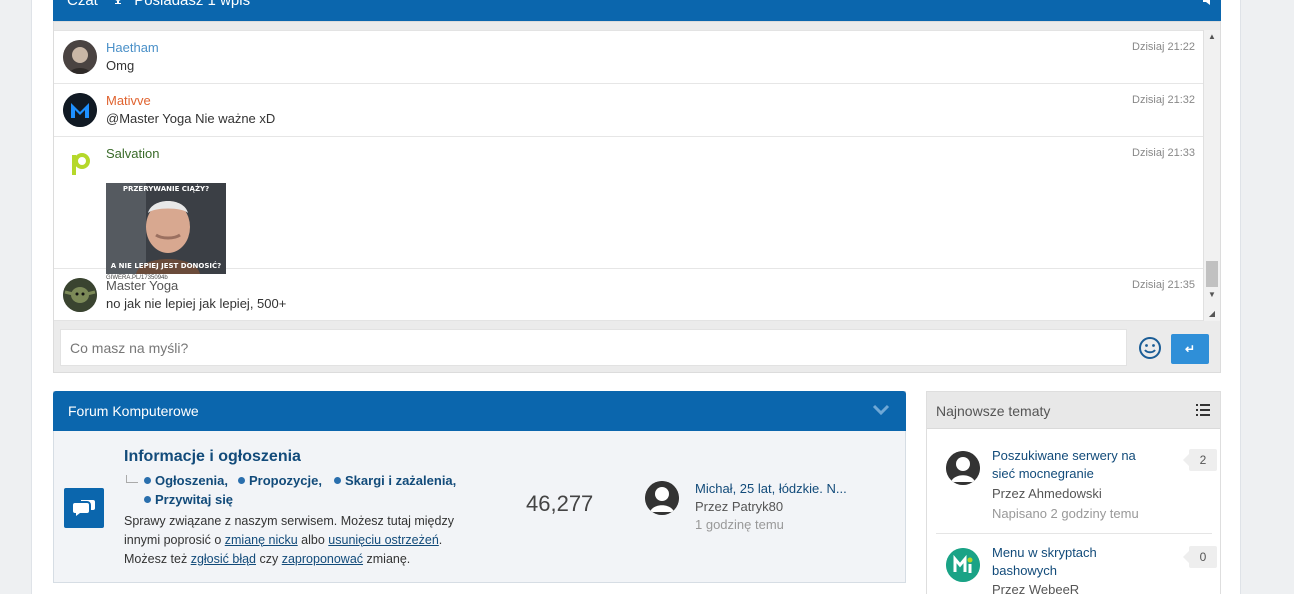 This screenshot has height=594, width=1294. I want to click on forum-category-title: Forum Komputerowe, so click(133, 411).